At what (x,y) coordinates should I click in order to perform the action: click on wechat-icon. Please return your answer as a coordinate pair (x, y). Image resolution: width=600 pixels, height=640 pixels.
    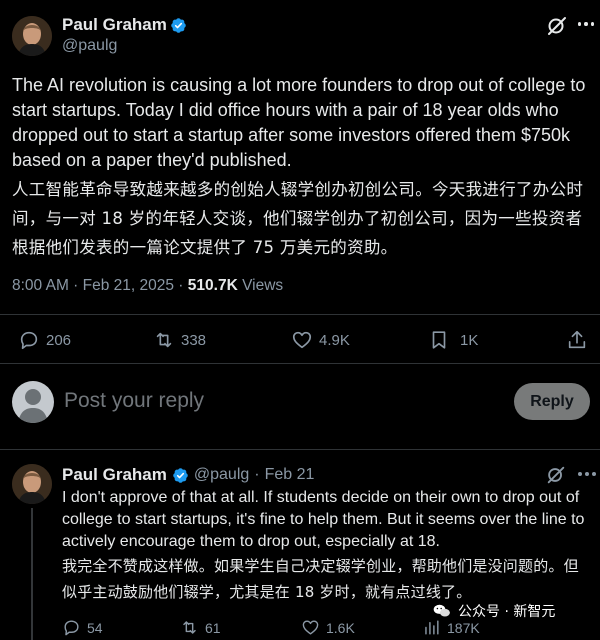
    Looking at the image, I should click on (441, 610).